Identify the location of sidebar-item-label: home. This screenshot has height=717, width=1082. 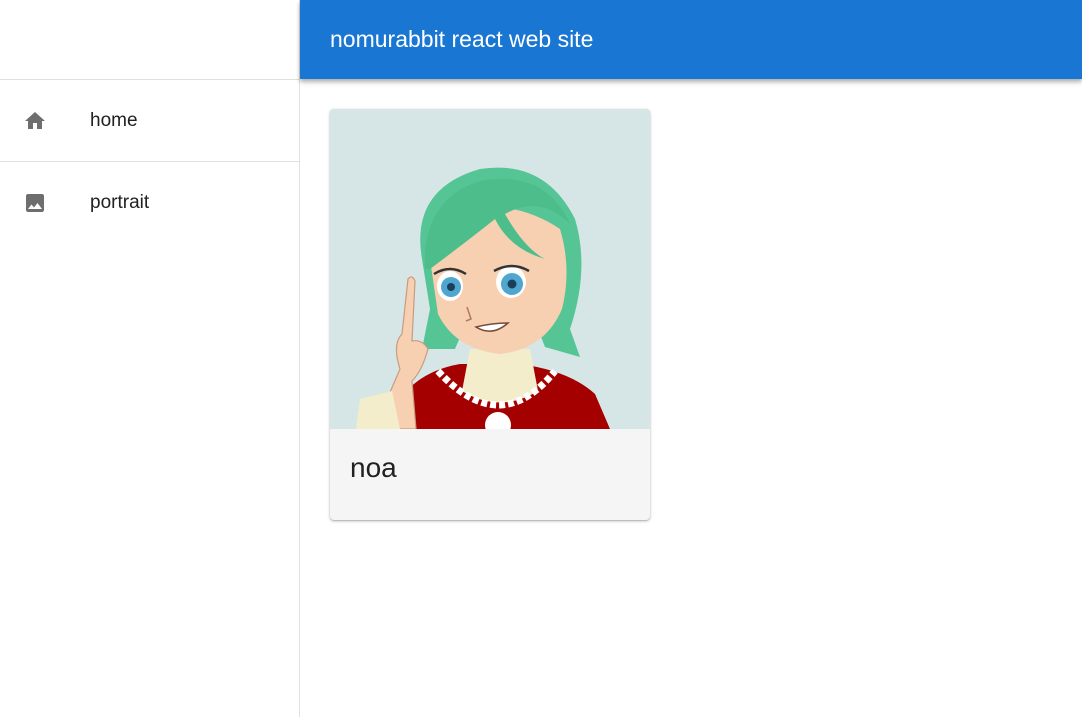
(114, 120).